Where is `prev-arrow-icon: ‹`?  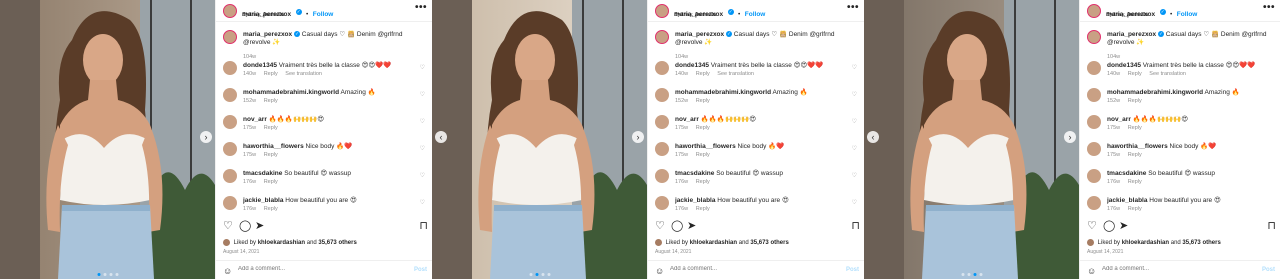 prev-arrow-icon: ‹ is located at coordinates (873, 137).